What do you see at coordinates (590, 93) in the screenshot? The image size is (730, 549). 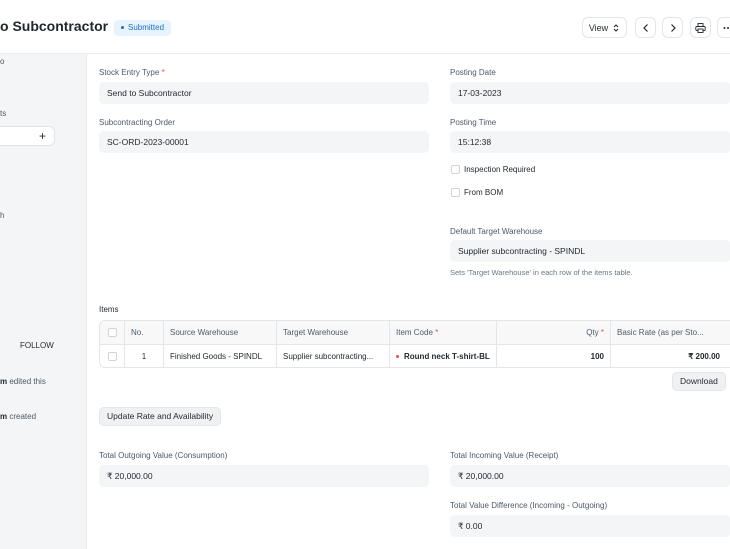 I see `posting-date-field: 17-03-2023` at bounding box center [590, 93].